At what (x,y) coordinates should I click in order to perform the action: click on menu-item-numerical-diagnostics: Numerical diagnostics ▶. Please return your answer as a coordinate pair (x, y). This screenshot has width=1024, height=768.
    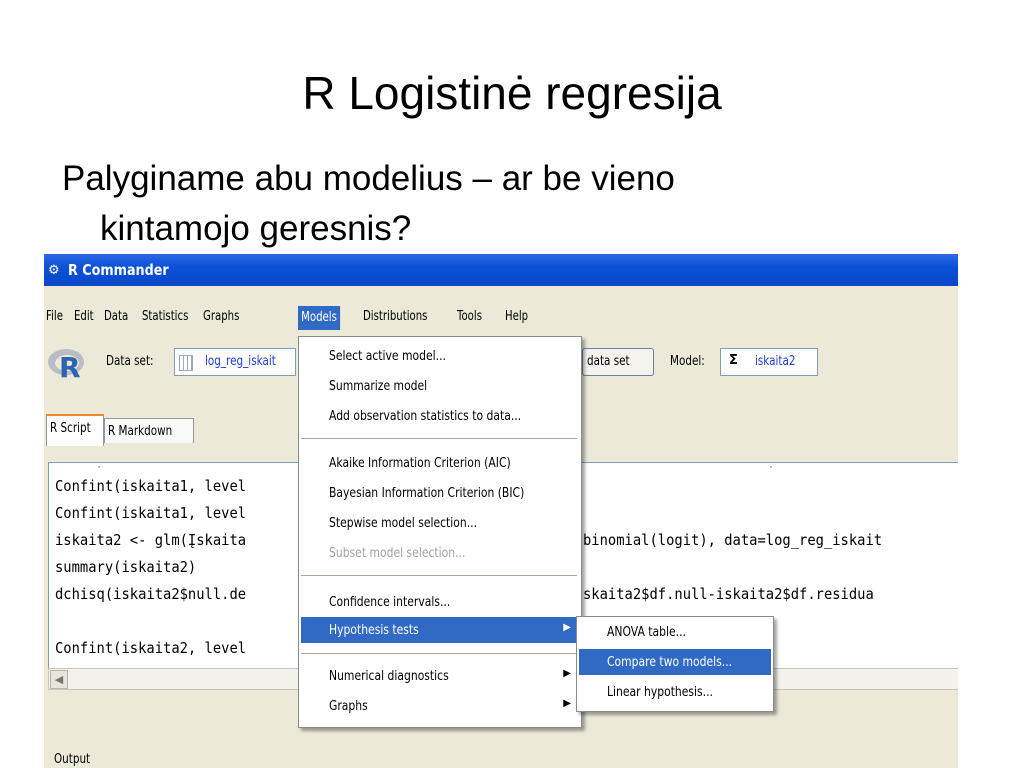
    Looking at the image, I should click on (440, 676).